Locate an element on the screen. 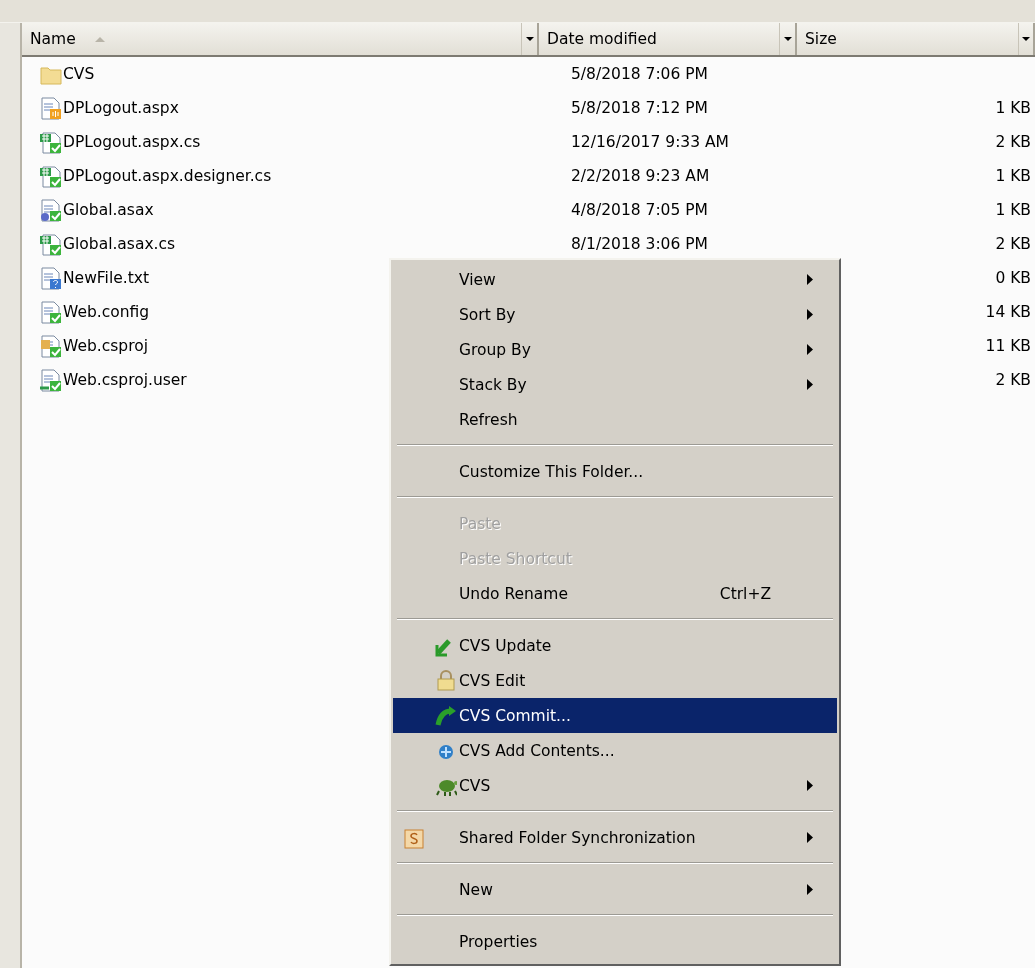 The height and width of the screenshot is (968, 1035). date-modified: 5/8/2018 7:06 PM is located at coordinates (639, 74).